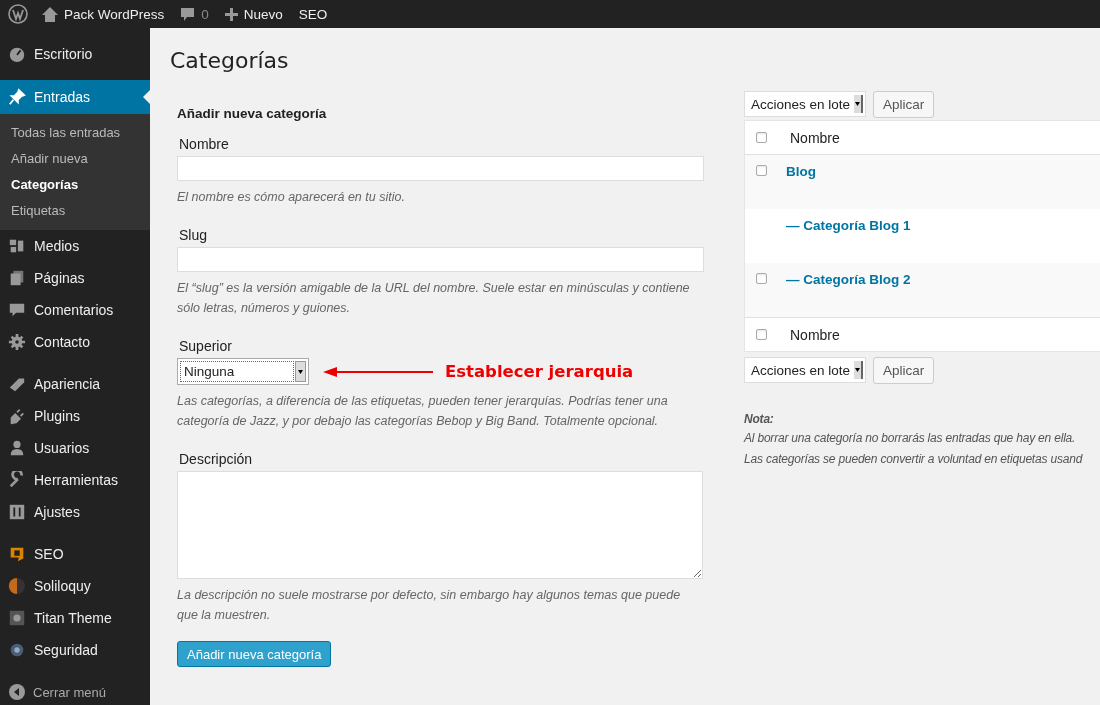 Image resolution: width=1100 pixels, height=705 pixels. I want to click on pin-icon, so click(17, 97).